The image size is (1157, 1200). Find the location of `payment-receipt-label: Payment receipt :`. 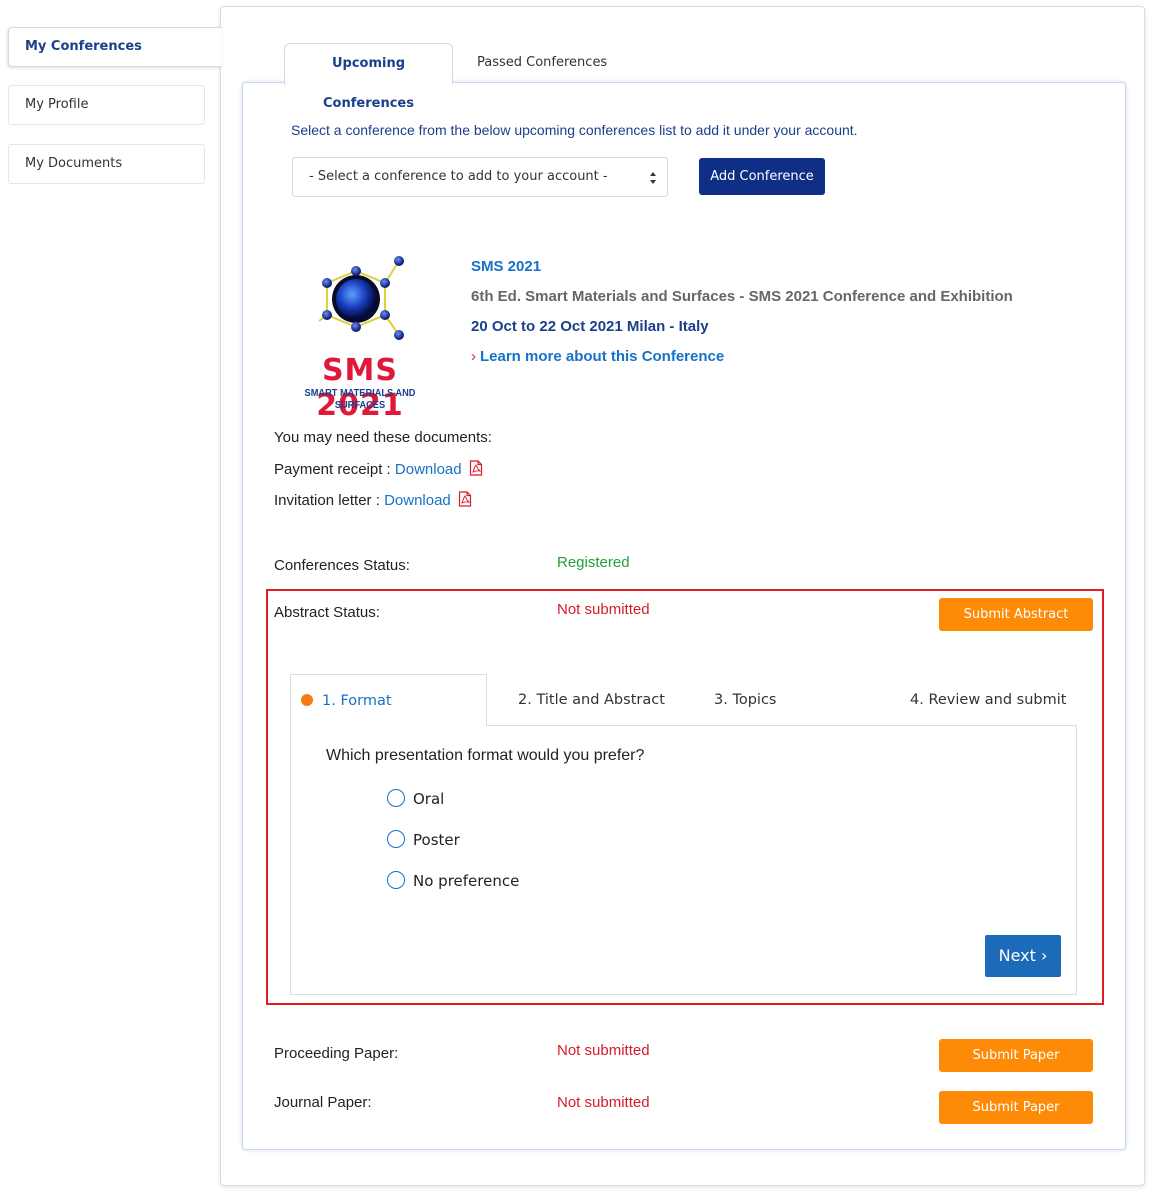

payment-receipt-label: Payment receipt : is located at coordinates (334, 469).